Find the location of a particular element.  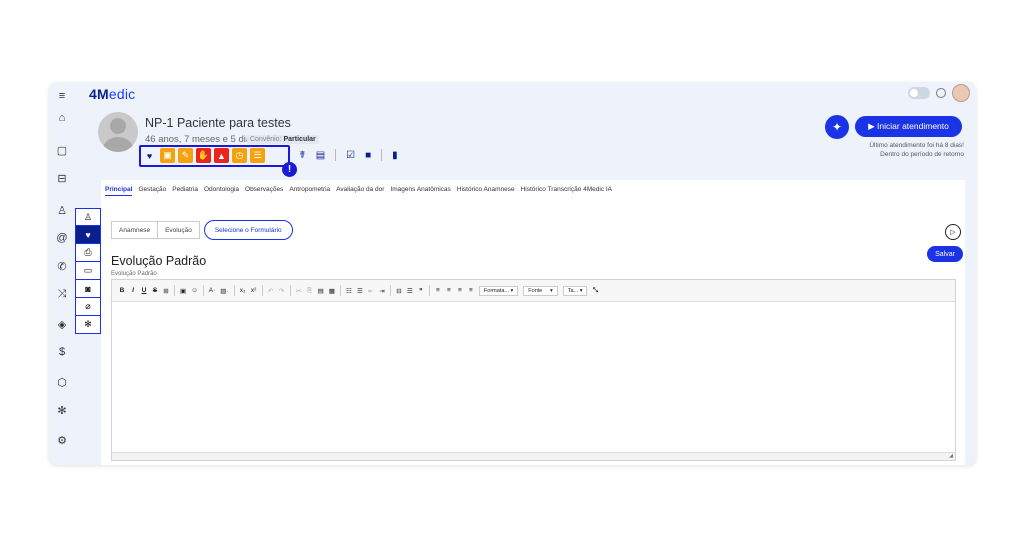

sofa-icon: ⊟ is located at coordinates (62, 178).